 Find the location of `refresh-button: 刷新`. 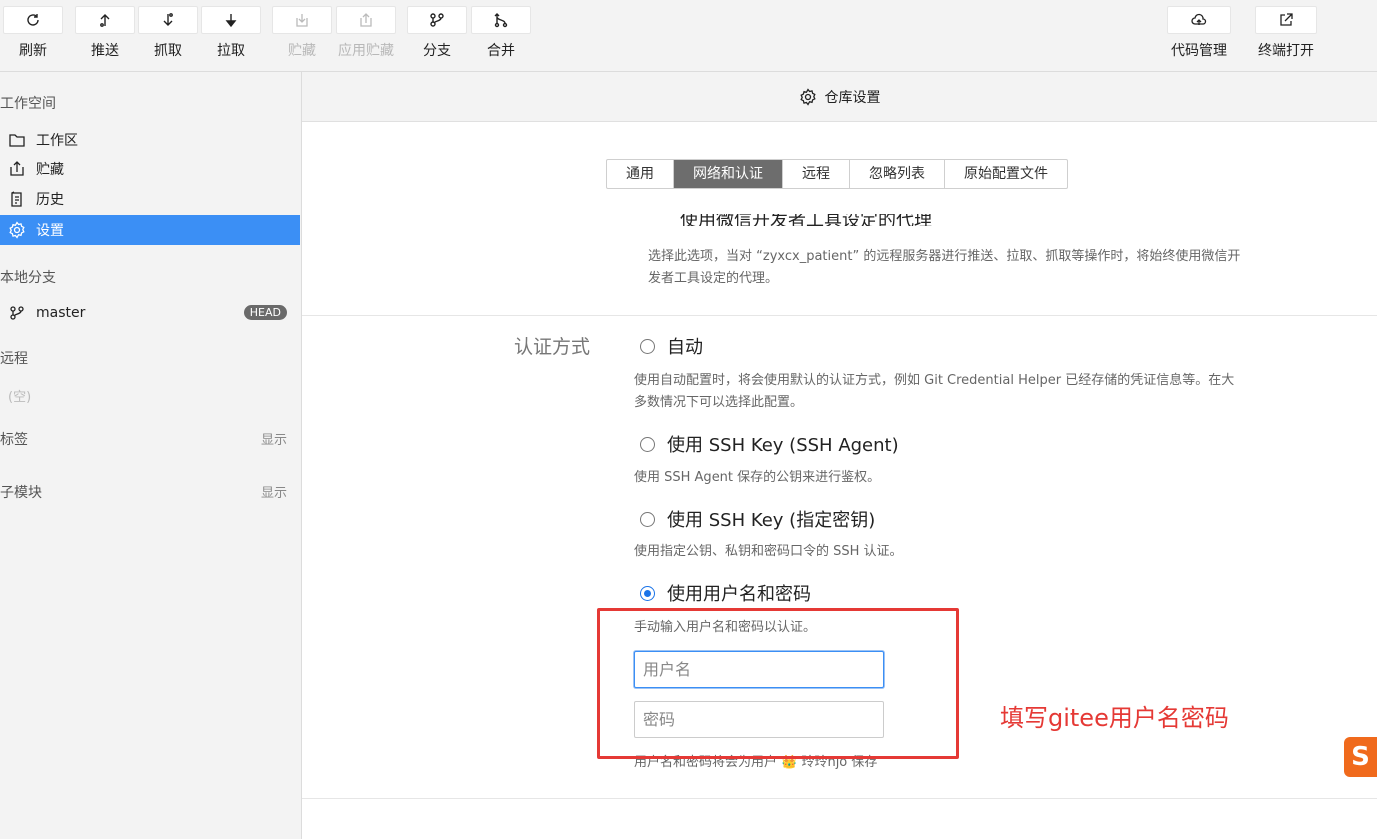

refresh-button: 刷新 is located at coordinates (33, 37).